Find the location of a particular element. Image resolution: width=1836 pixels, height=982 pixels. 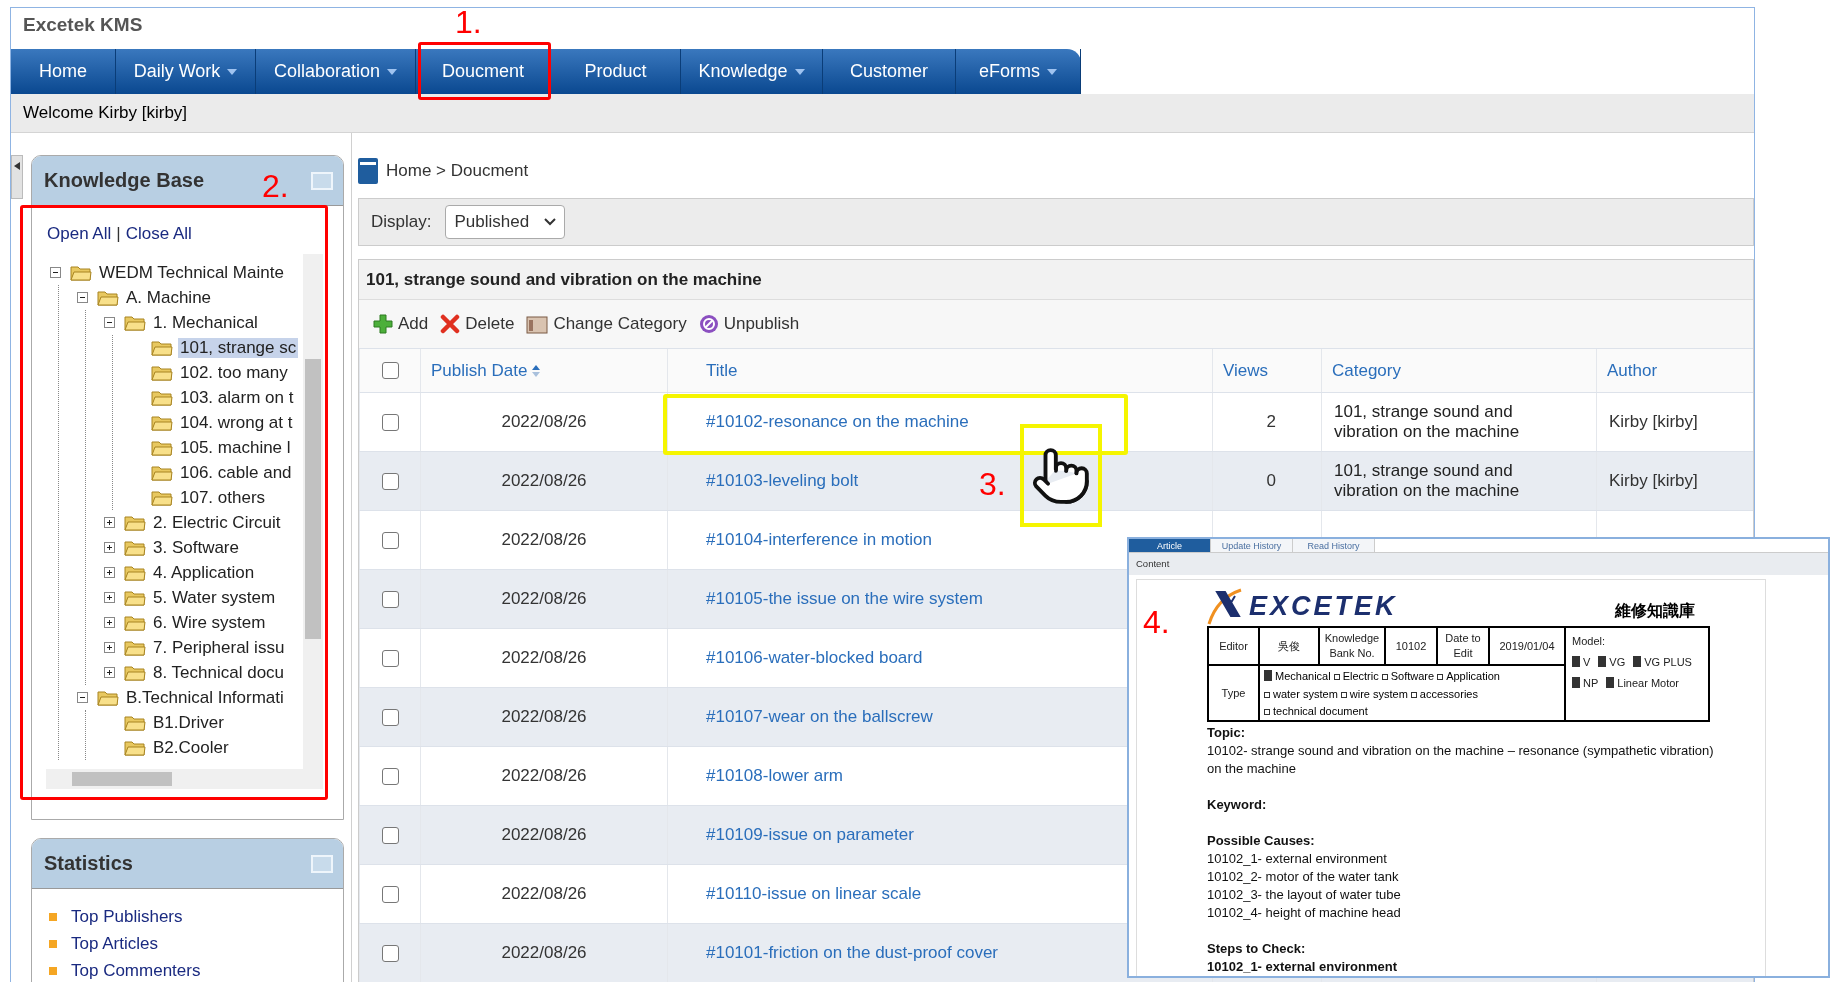

tree-item: WEDM Technical Mainte is located at coordinates (191, 272).